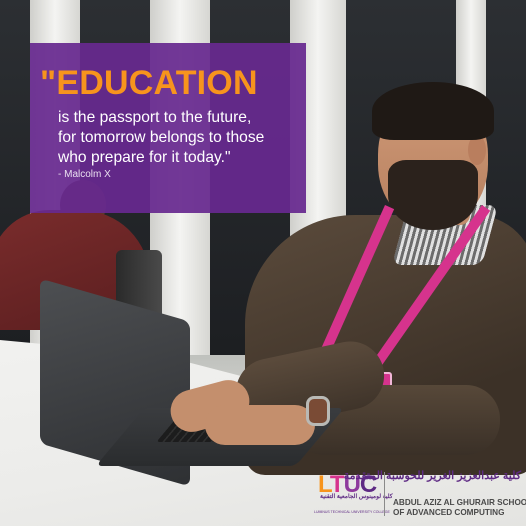 The width and height of the screenshot is (526, 526). I want to click on quote-line: for tomorrow belongs to those, so click(161, 137).